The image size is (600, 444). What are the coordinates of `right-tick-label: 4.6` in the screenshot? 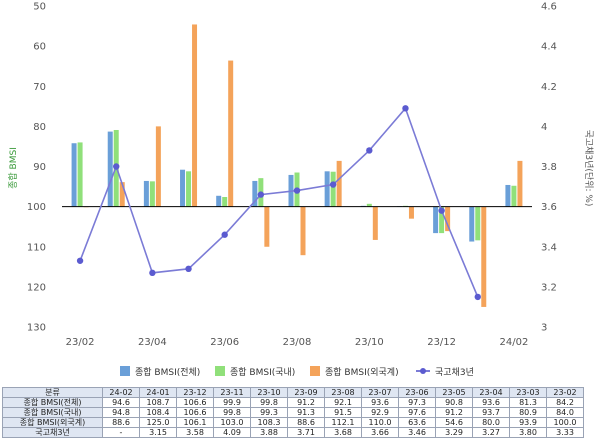 It's located at (549, 7).